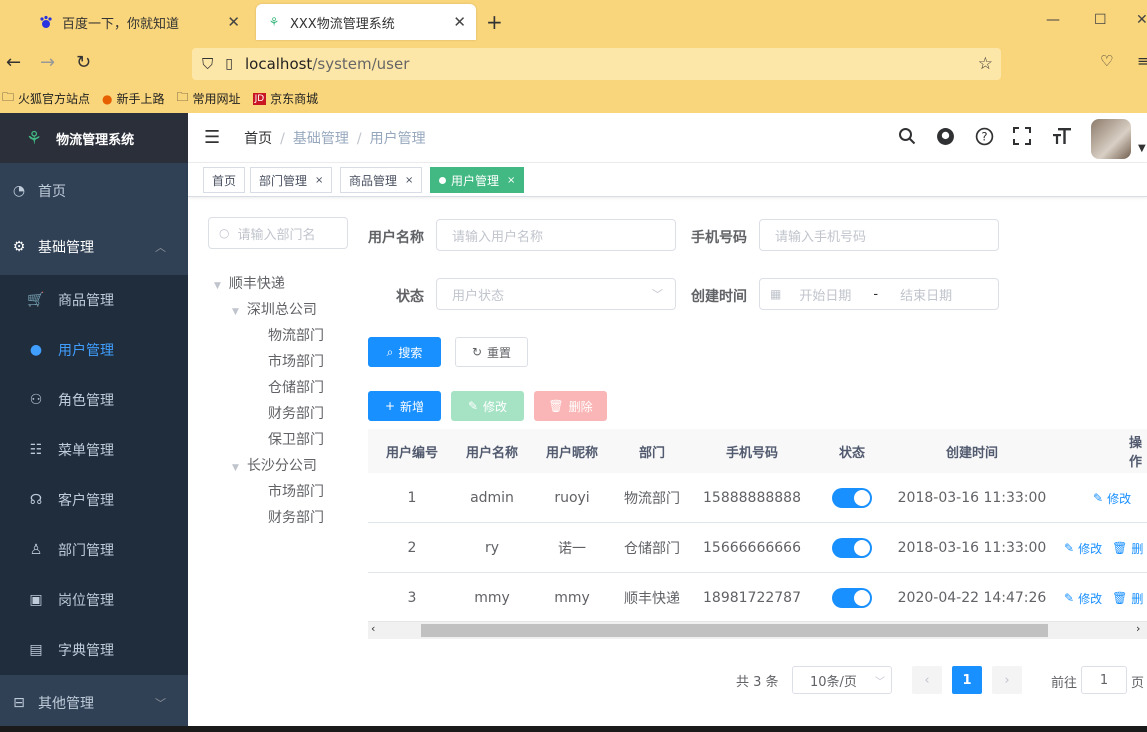  I want to click on delete-button: 🗑 删除, so click(570, 406).